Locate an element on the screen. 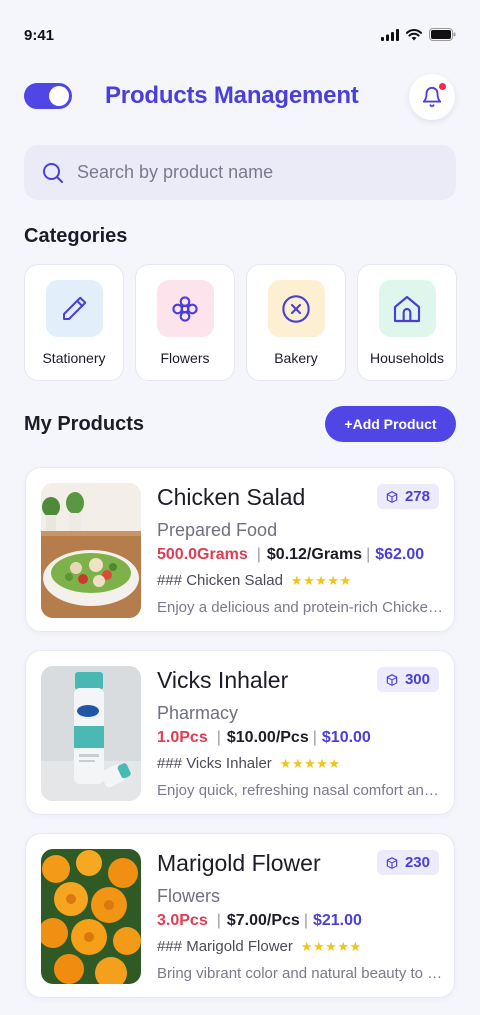  notification-dot is located at coordinates (442, 86).